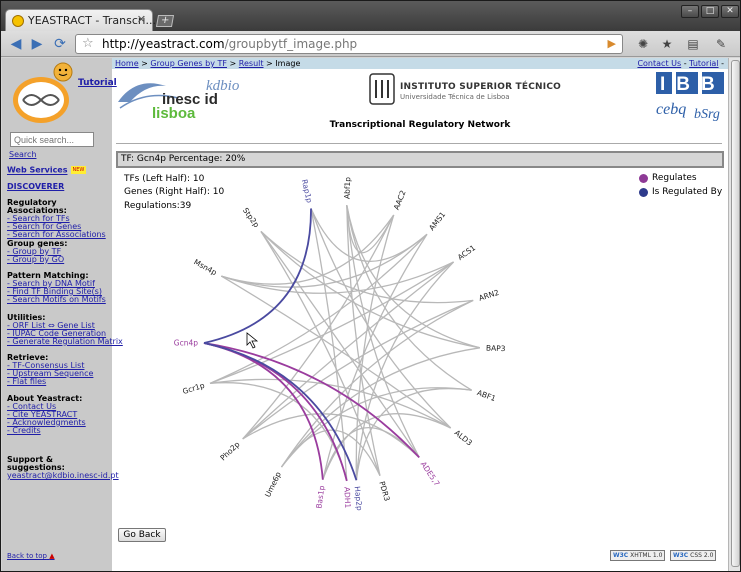 The width and height of the screenshot is (741, 572). What do you see at coordinates (420, 159) in the screenshot?
I see `tf-bar: TF: Gcn4p Percentage: 20%` at bounding box center [420, 159].